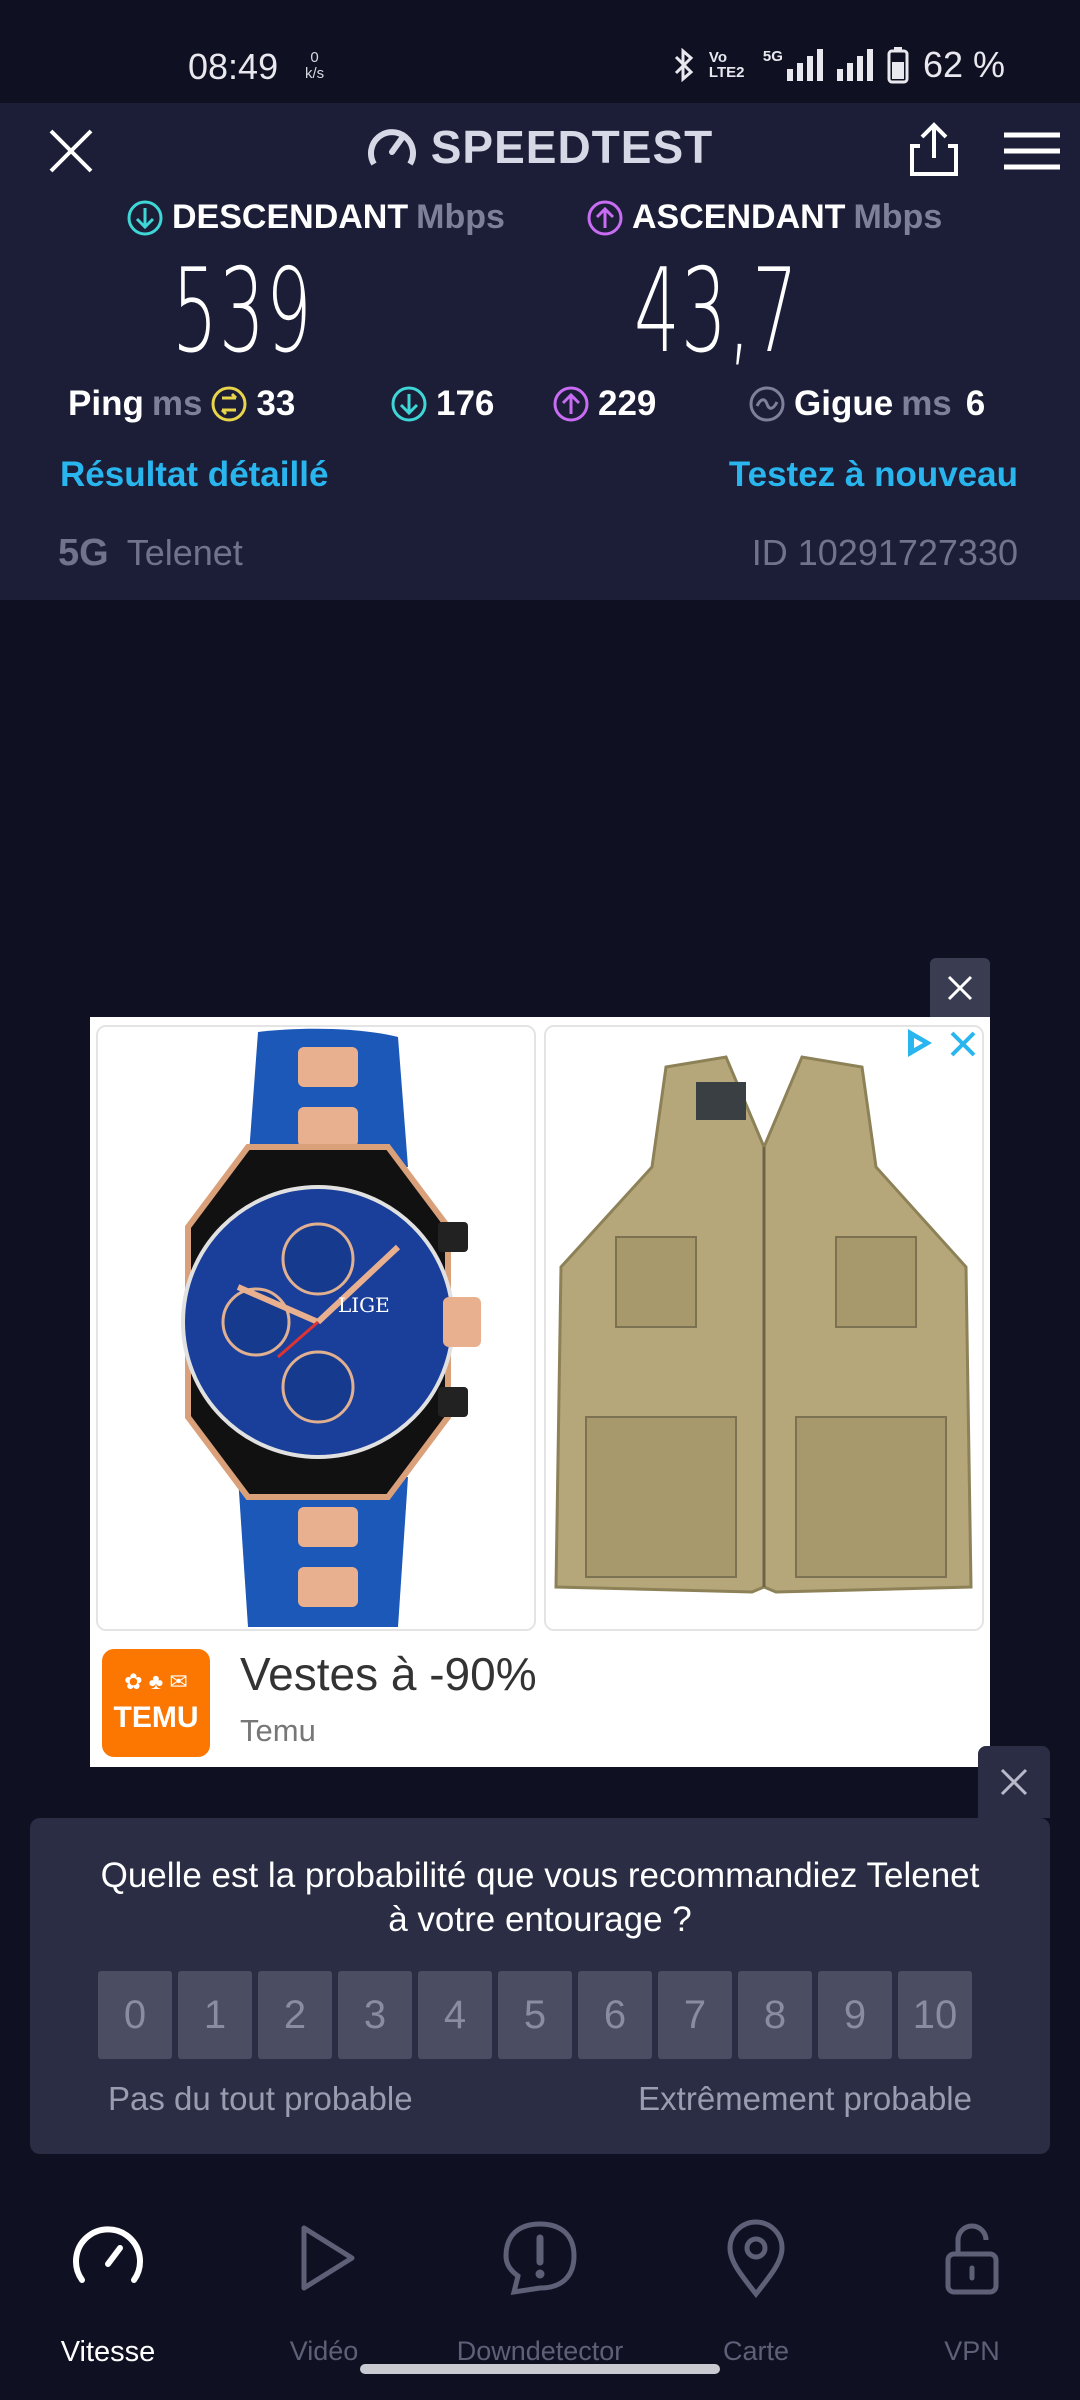  What do you see at coordinates (391, 147) in the screenshot?
I see `speedtest-logo-icon` at bounding box center [391, 147].